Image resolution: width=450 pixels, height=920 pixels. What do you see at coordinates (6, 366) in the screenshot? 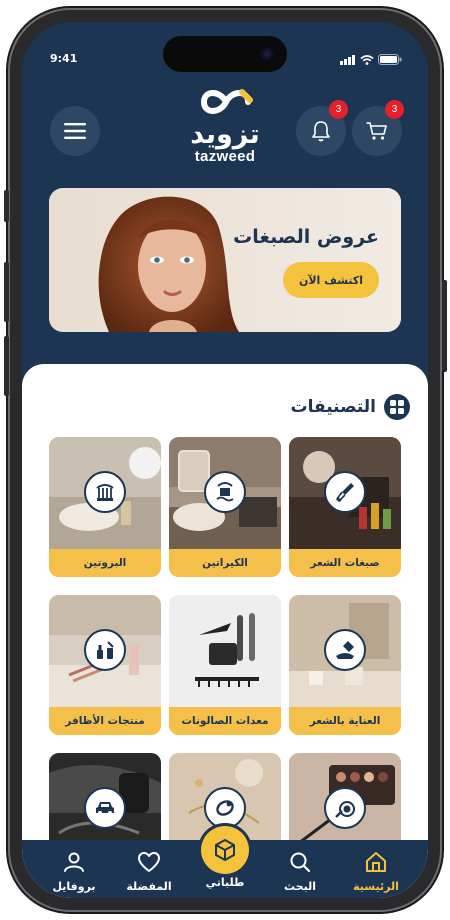
I see `phone-volume-down-button` at bounding box center [6, 366].